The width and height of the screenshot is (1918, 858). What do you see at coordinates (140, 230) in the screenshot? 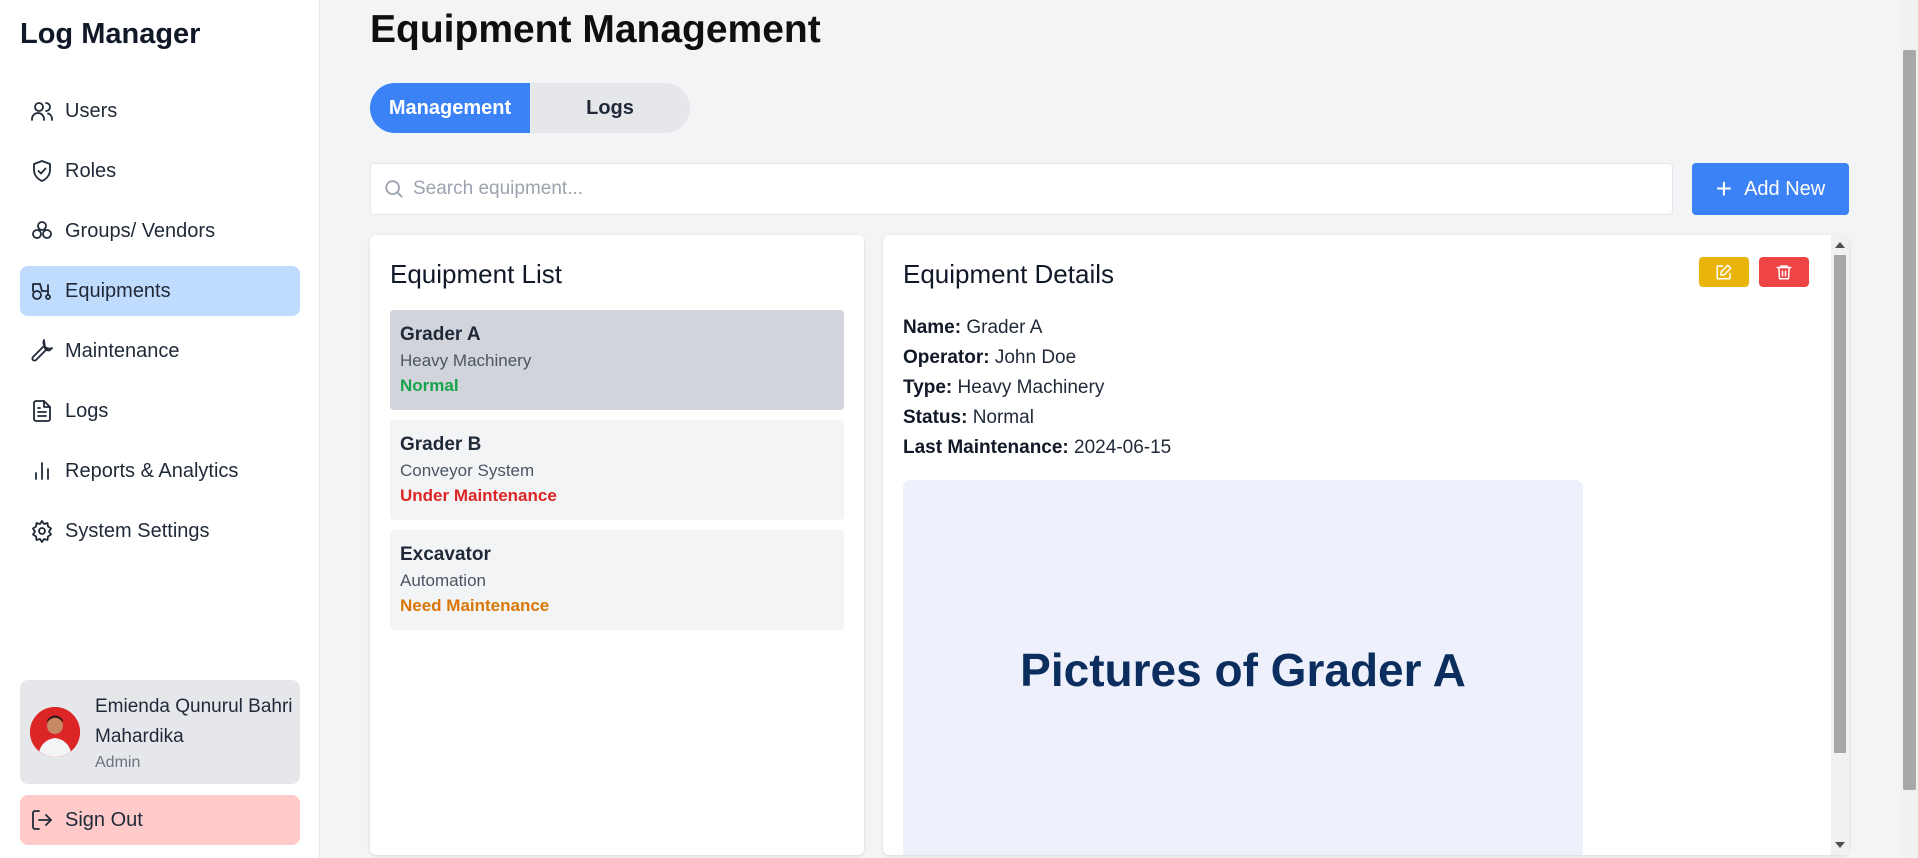
I see `sidebar-item-label: Groups/ Vendors` at bounding box center [140, 230].